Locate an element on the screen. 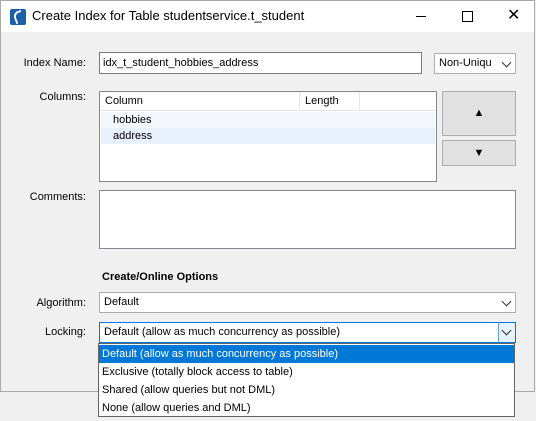  comments-textarea is located at coordinates (307, 219).